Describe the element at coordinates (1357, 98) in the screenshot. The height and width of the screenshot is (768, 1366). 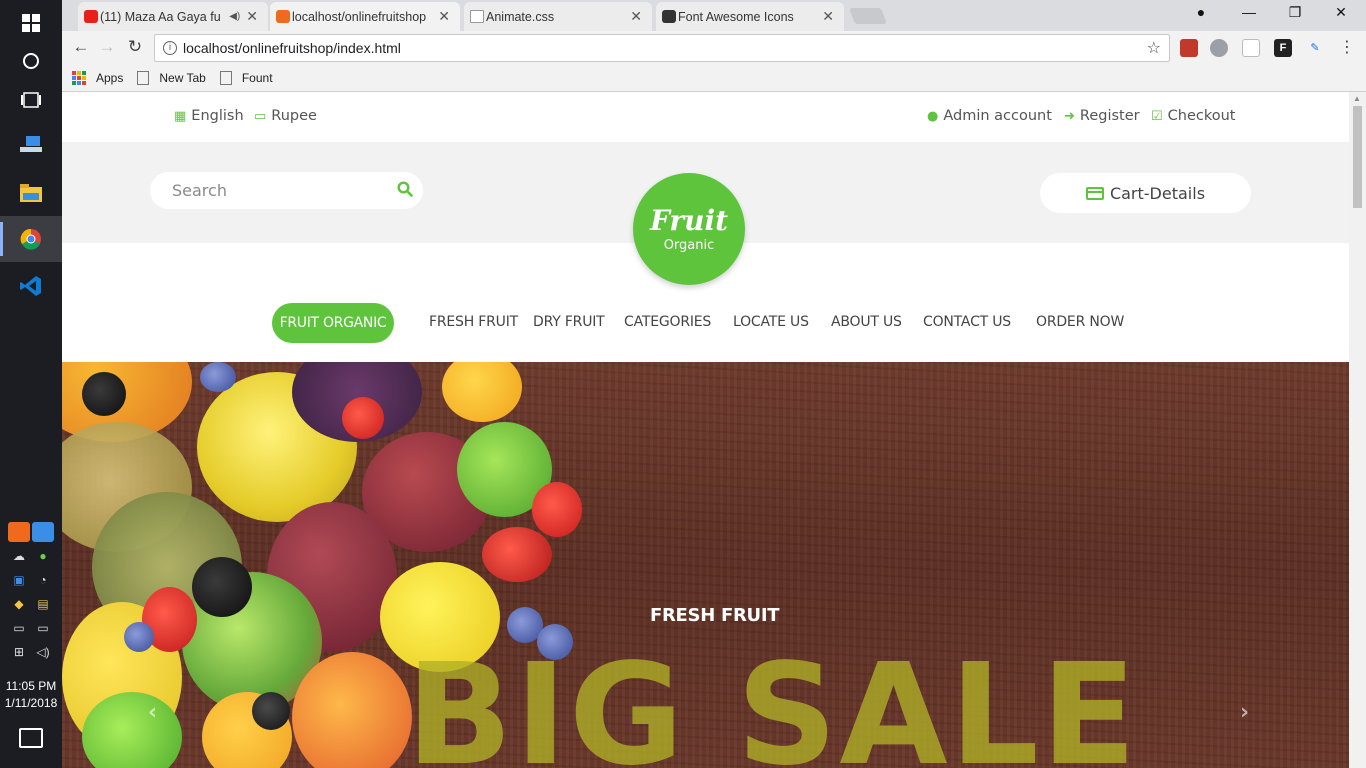
I see `scroll-up-arrow-icon: ▲` at that location.